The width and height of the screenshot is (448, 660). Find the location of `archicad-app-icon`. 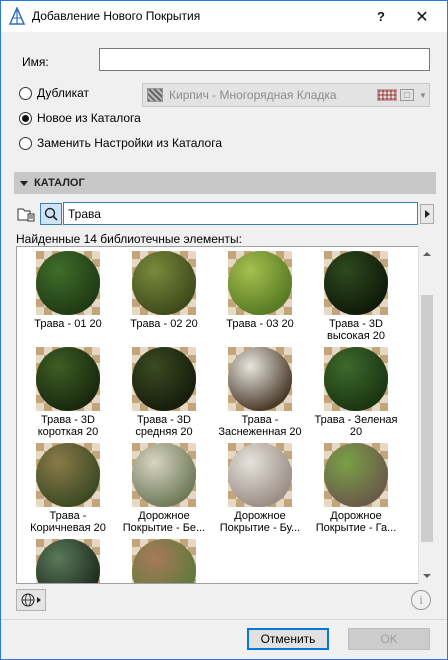

archicad-app-icon is located at coordinates (17, 16).